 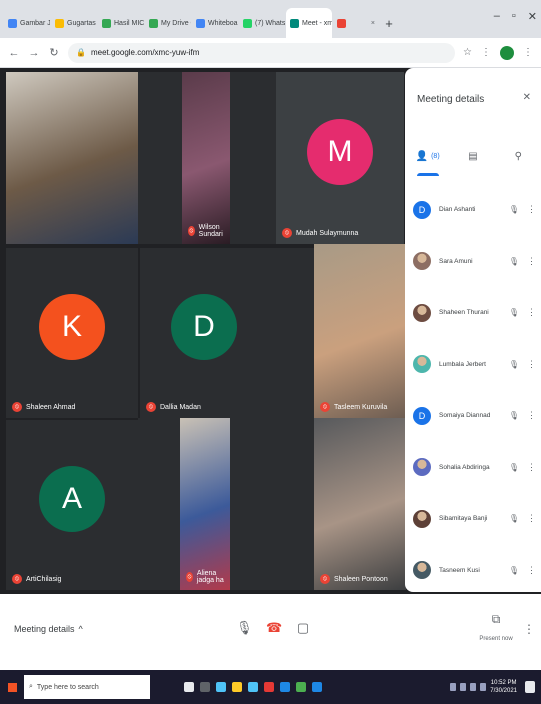 What do you see at coordinates (530, 687) in the screenshot?
I see `notification-icon` at bounding box center [530, 687].